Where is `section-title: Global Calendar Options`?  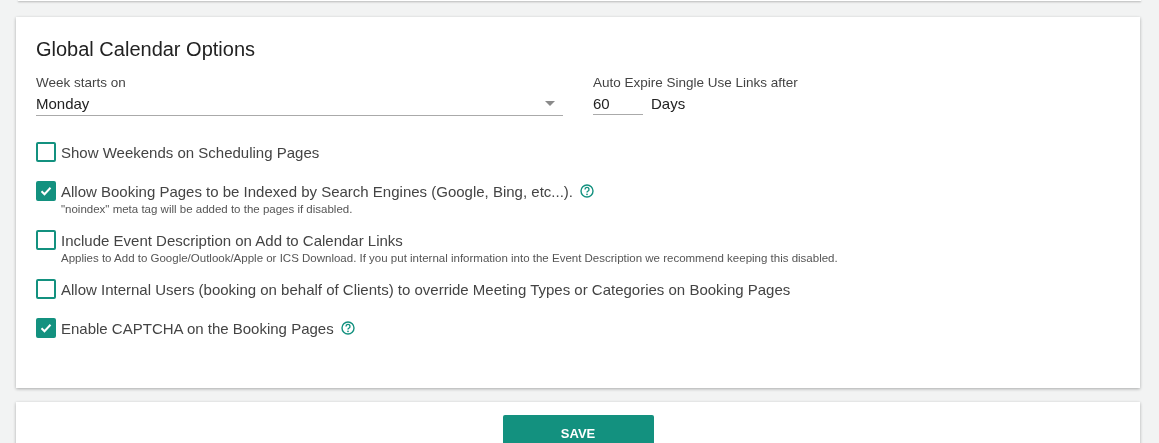 section-title: Global Calendar Options is located at coordinates (146, 49).